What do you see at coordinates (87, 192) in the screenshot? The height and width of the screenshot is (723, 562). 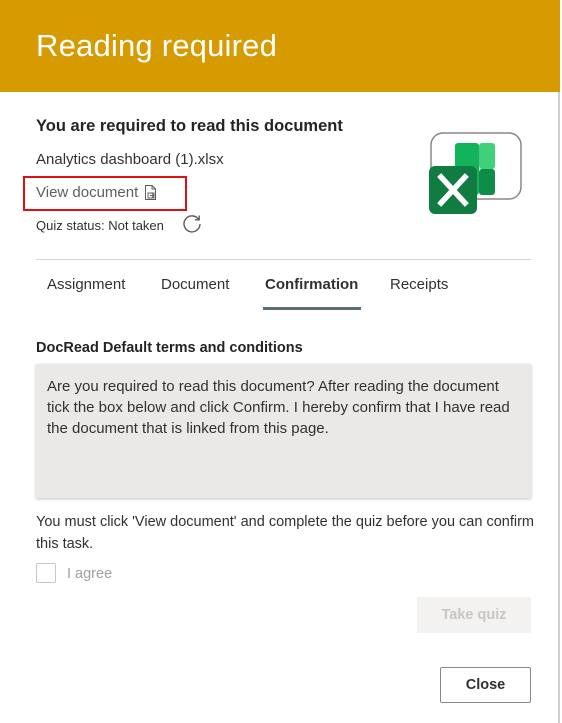 I see `view-document-label: View document` at bounding box center [87, 192].